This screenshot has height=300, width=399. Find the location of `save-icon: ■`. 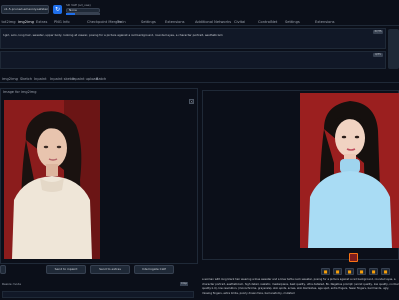

save-icon: ■ is located at coordinates (337, 271).